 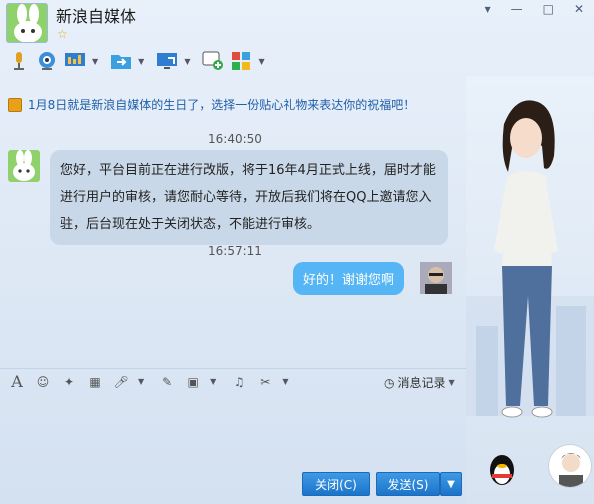 What do you see at coordinates (408, 484) in the screenshot?
I see `send-button: 发送(S)` at bounding box center [408, 484].